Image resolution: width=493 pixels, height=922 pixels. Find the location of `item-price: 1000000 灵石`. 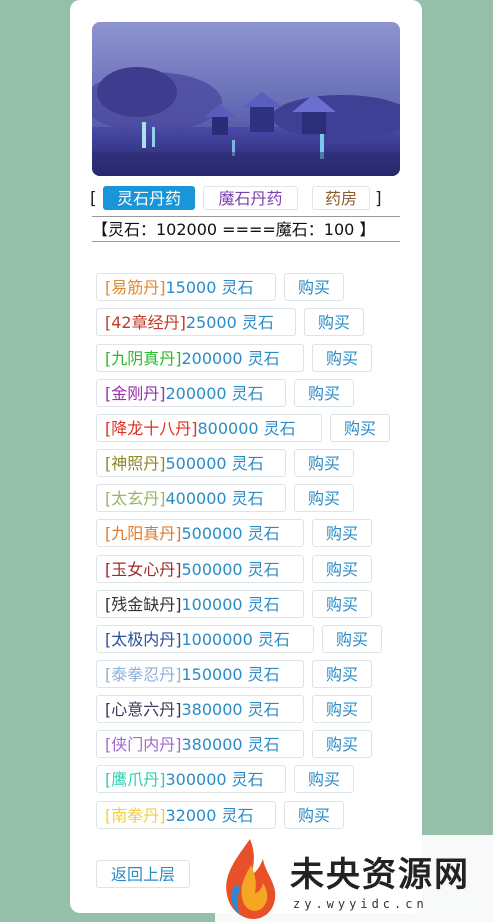

item-price: 1000000 灵石 is located at coordinates (235, 639).